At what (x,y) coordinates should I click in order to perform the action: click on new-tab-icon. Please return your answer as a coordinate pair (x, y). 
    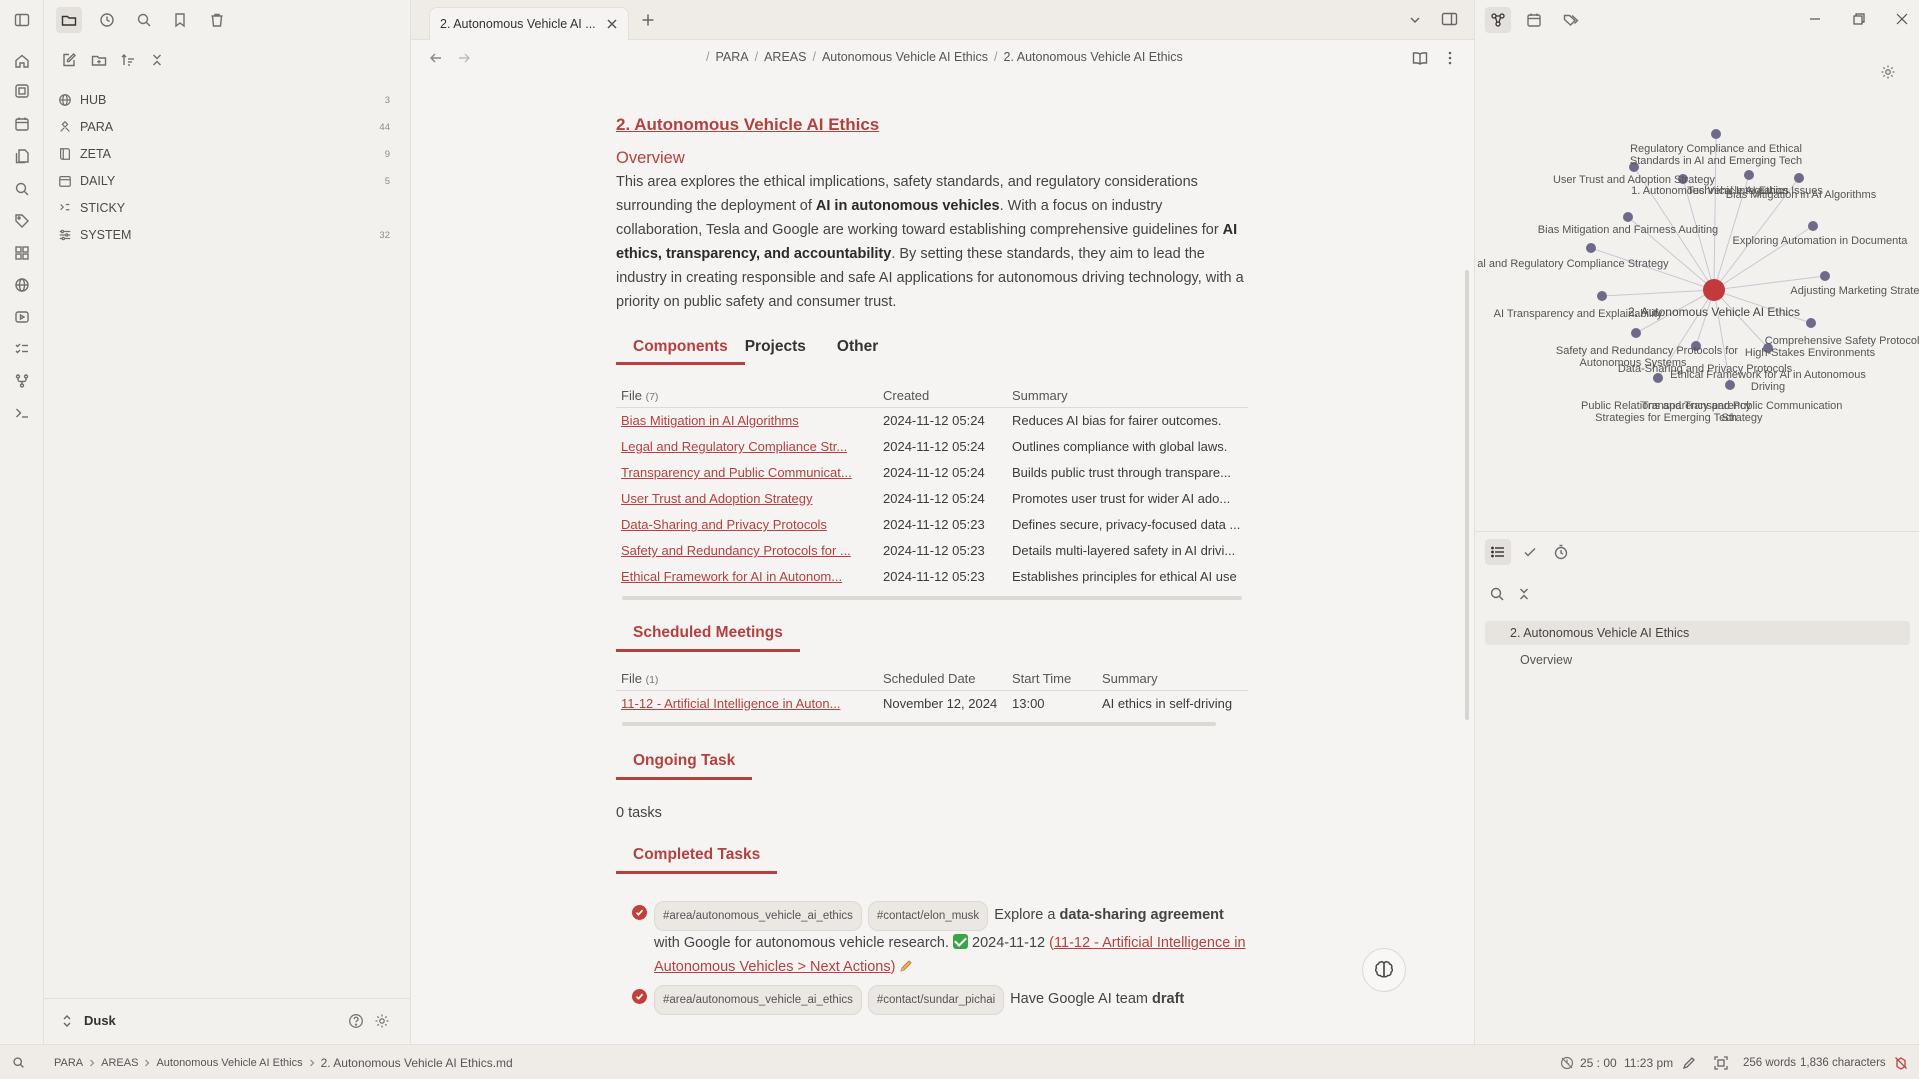
    Looking at the image, I should click on (648, 20).